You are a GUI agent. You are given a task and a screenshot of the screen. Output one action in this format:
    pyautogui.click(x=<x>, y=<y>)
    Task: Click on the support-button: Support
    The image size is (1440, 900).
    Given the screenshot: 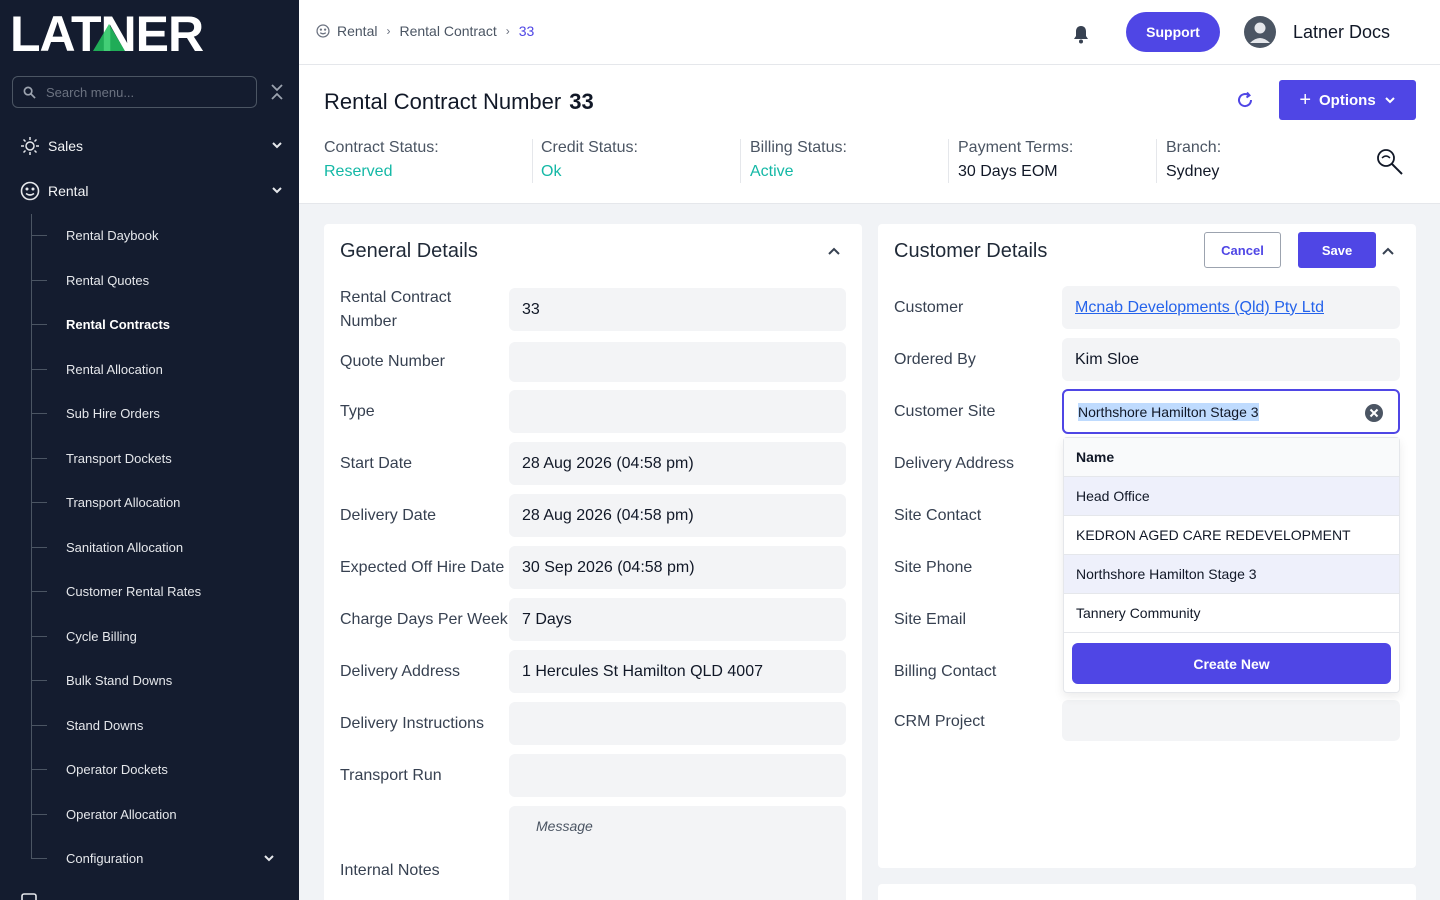 What is the action you would take?
    pyautogui.click(x=1173, y=32)
    